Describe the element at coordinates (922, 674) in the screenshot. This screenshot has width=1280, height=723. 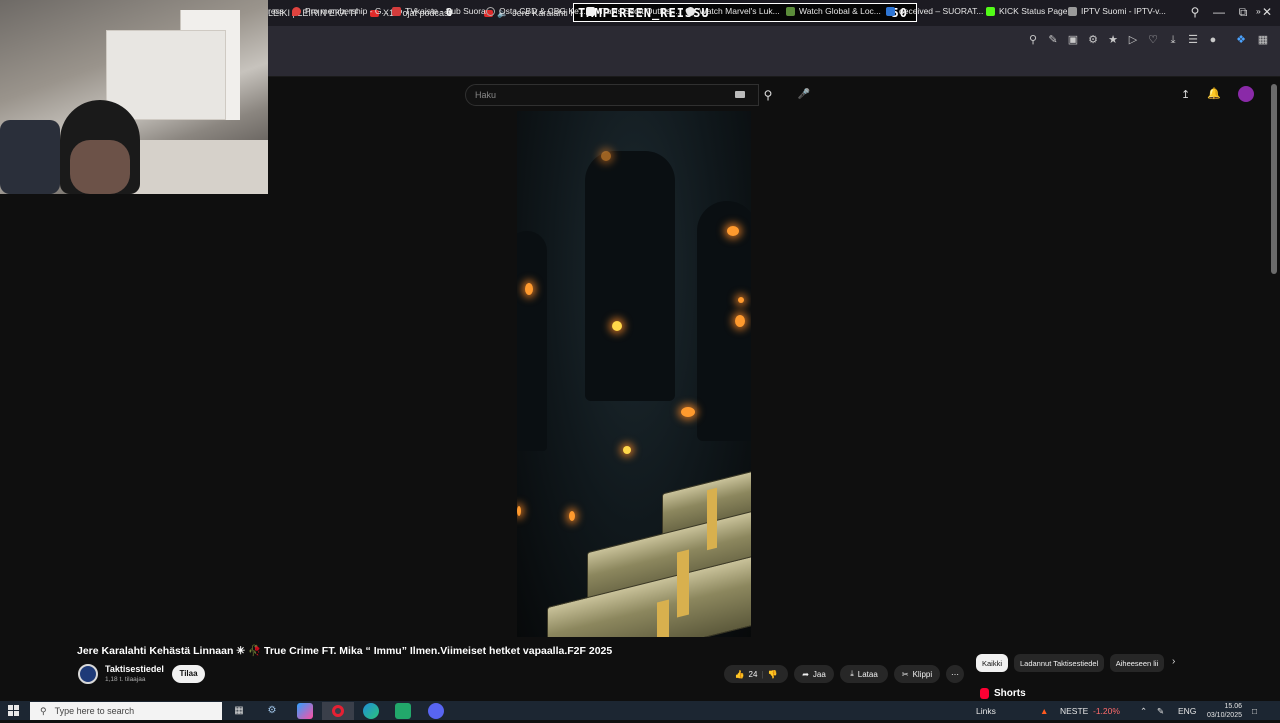
I see `clip-label: Klippi` at that location.